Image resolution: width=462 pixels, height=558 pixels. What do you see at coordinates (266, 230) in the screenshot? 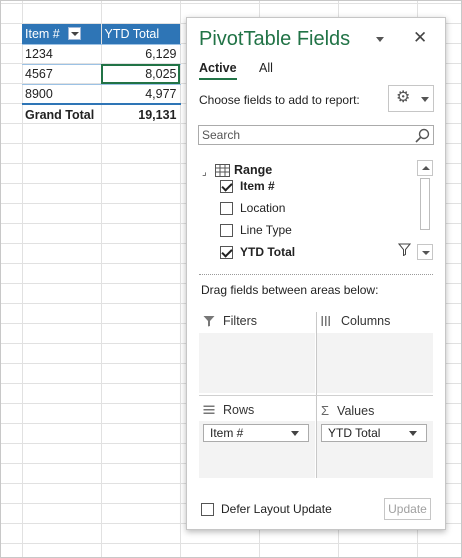
I see `field-label: Line Type` at bounding box center [266, 230].